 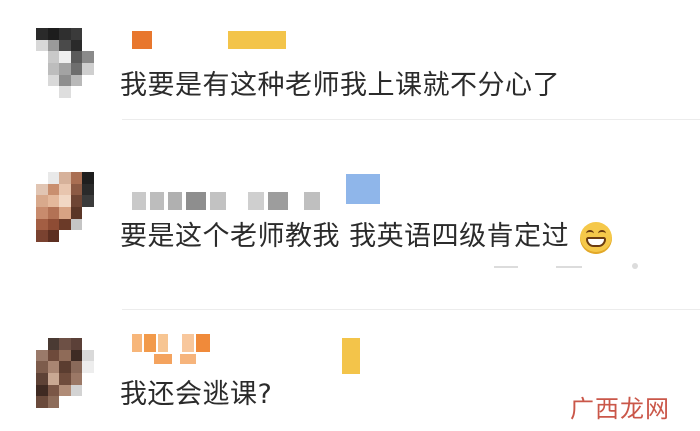 I want to click on comment-text: 要是这个老师教我 我英语四级肯定过, so click(x=366, y=234).